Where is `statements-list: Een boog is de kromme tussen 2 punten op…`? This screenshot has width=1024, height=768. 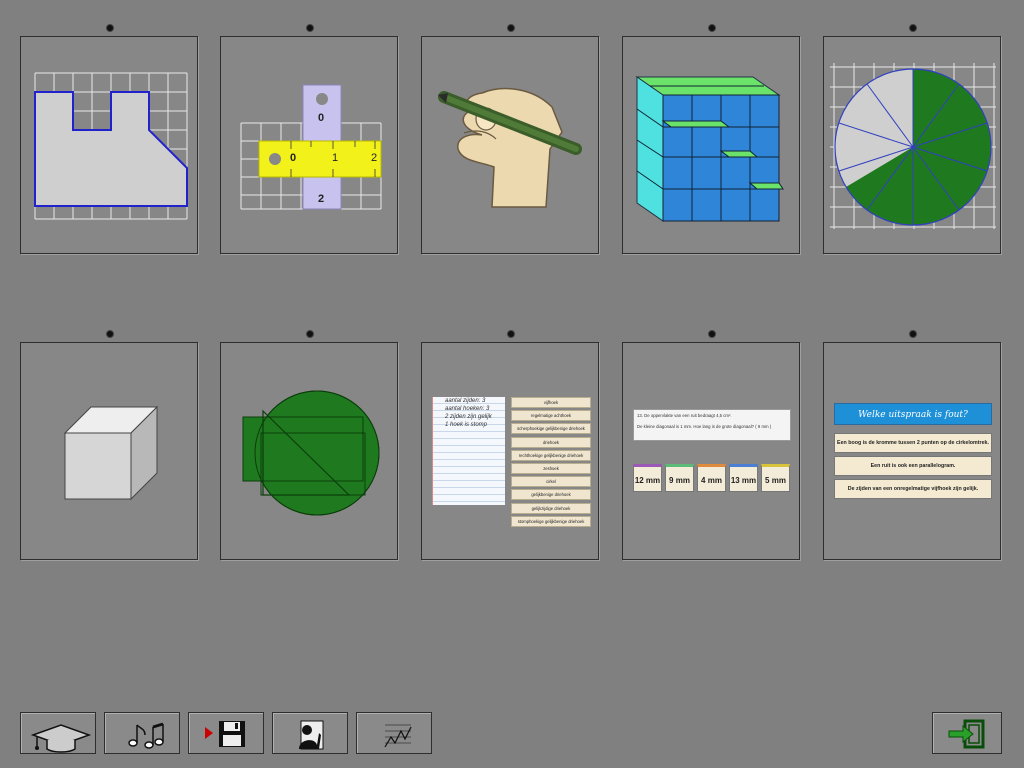
statements-list: Een boog is de kromme tussen 2 punten op… is located at coordinates (913, 467).